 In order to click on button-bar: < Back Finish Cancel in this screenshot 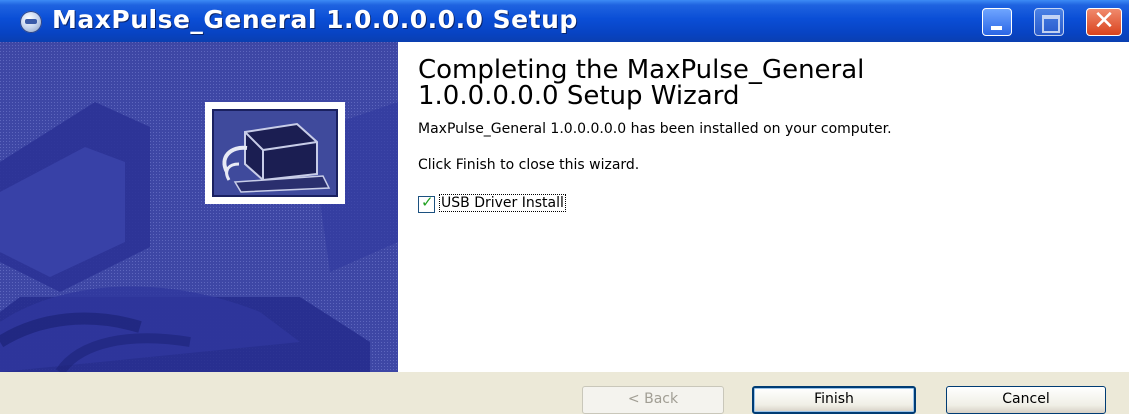, I will do `click(564, 393)`.